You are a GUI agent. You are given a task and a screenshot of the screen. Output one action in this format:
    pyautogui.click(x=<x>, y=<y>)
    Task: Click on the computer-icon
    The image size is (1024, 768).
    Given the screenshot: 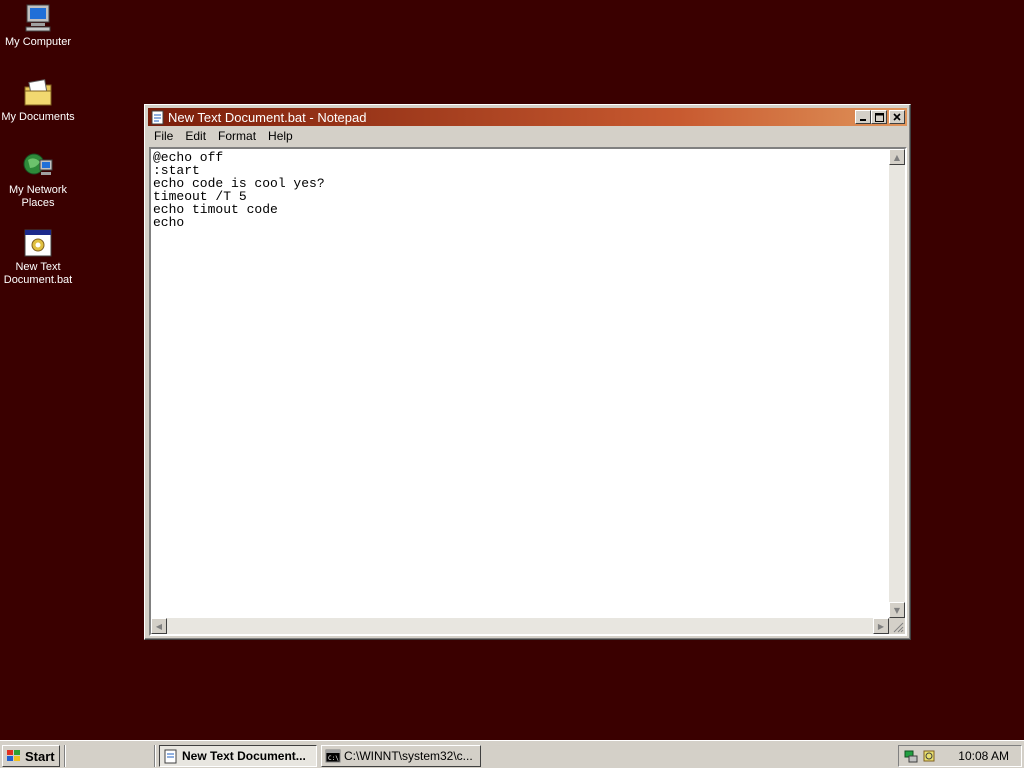 What is the action you would take?
    pyautogui.click(x=38, y=18)
    